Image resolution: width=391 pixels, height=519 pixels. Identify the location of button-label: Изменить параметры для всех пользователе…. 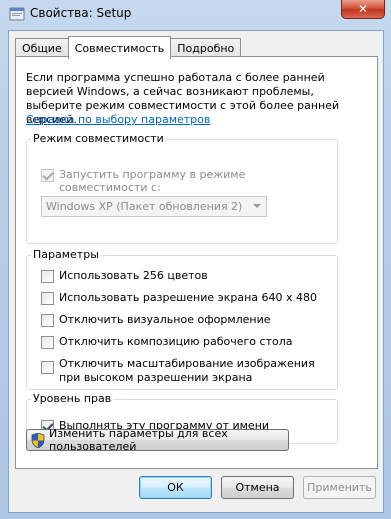
(138, 440).